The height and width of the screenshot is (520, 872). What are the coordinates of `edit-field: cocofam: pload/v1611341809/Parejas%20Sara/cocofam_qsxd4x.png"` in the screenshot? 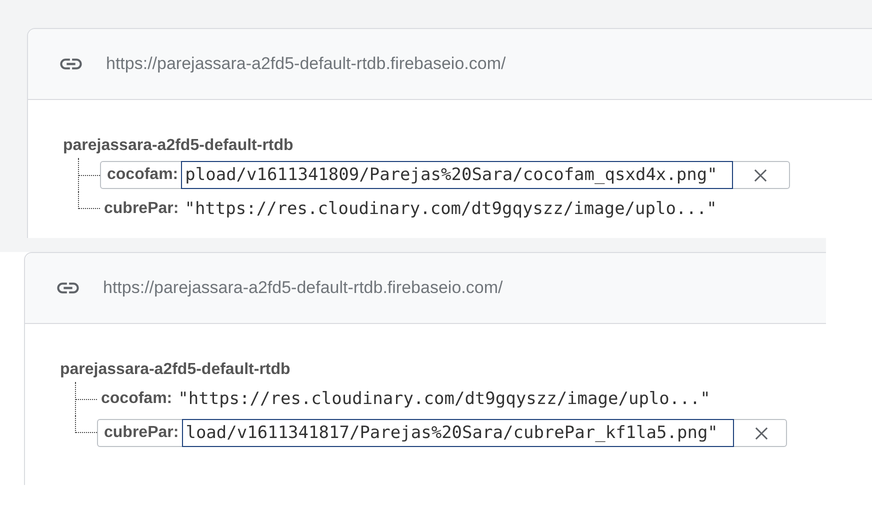 It's located at (445, 175).